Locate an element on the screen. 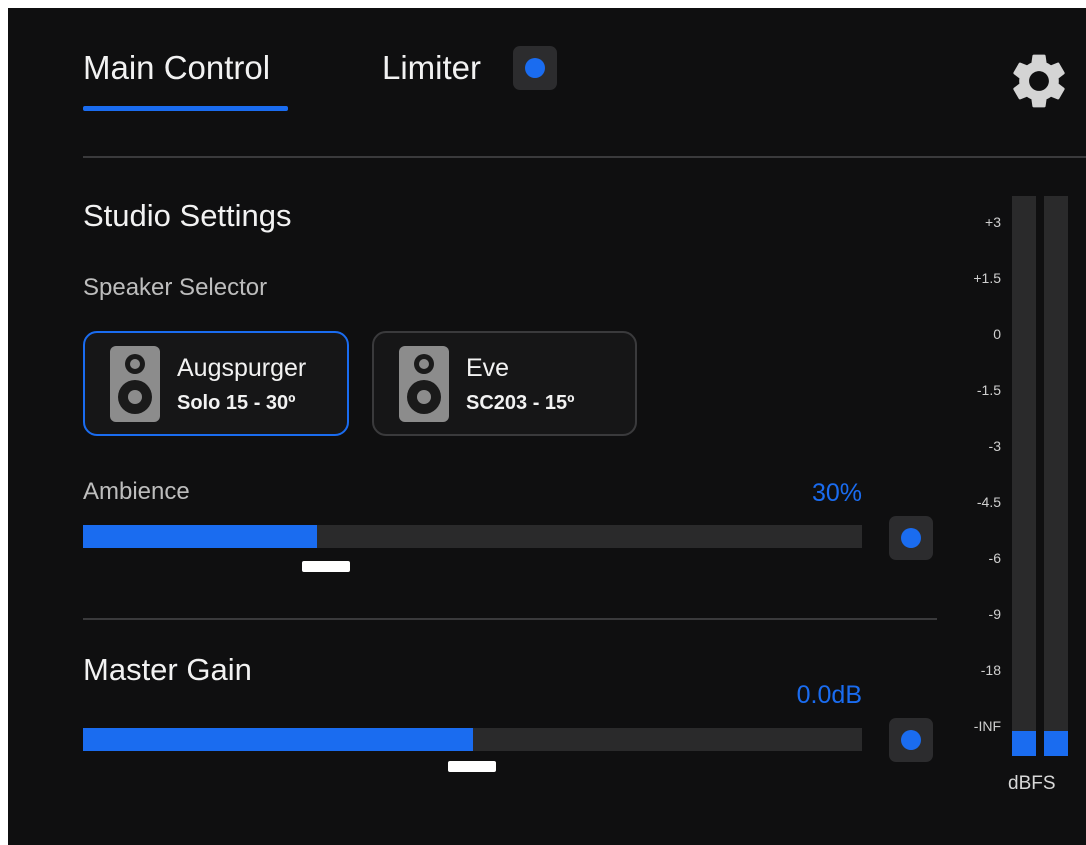  ambience-enable-toggle is located at coordinates (911, 538).